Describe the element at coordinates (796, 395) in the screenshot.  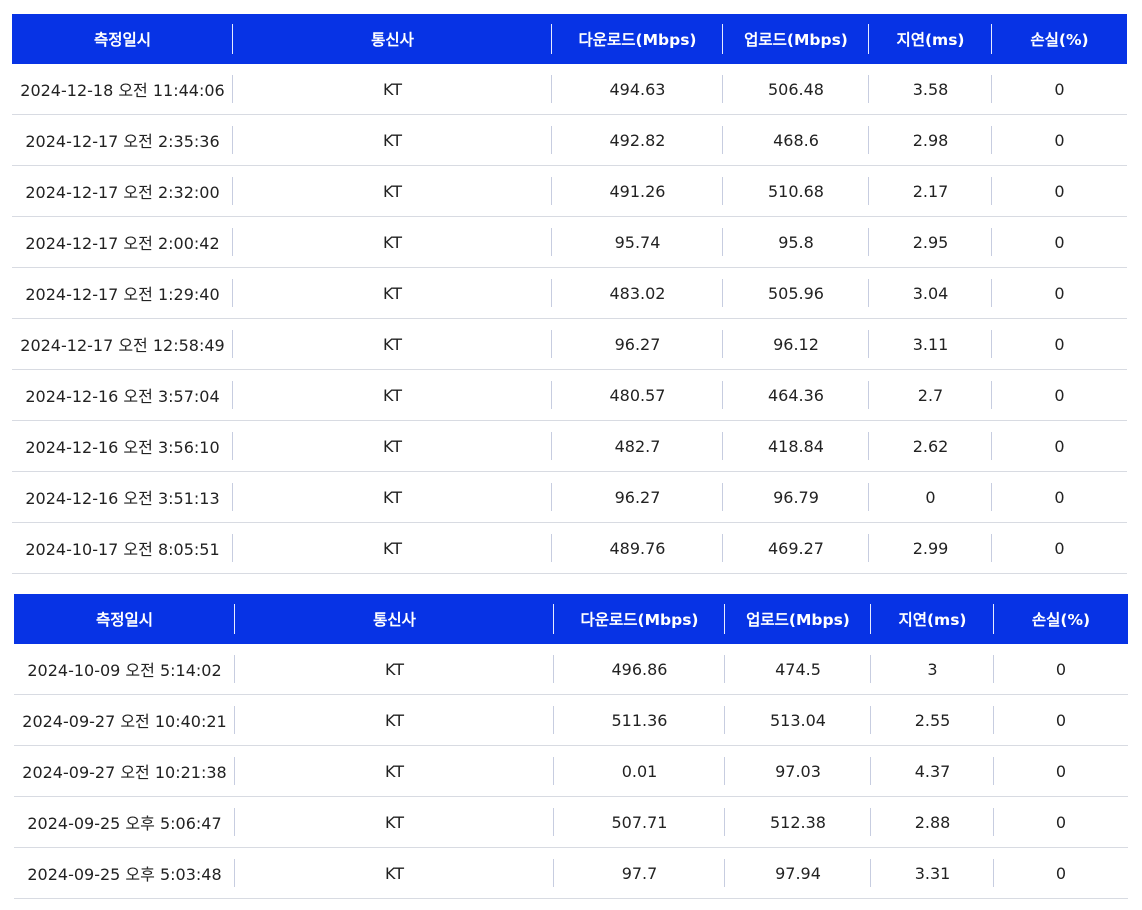
I see `cell-upload: 464.36` at that location.